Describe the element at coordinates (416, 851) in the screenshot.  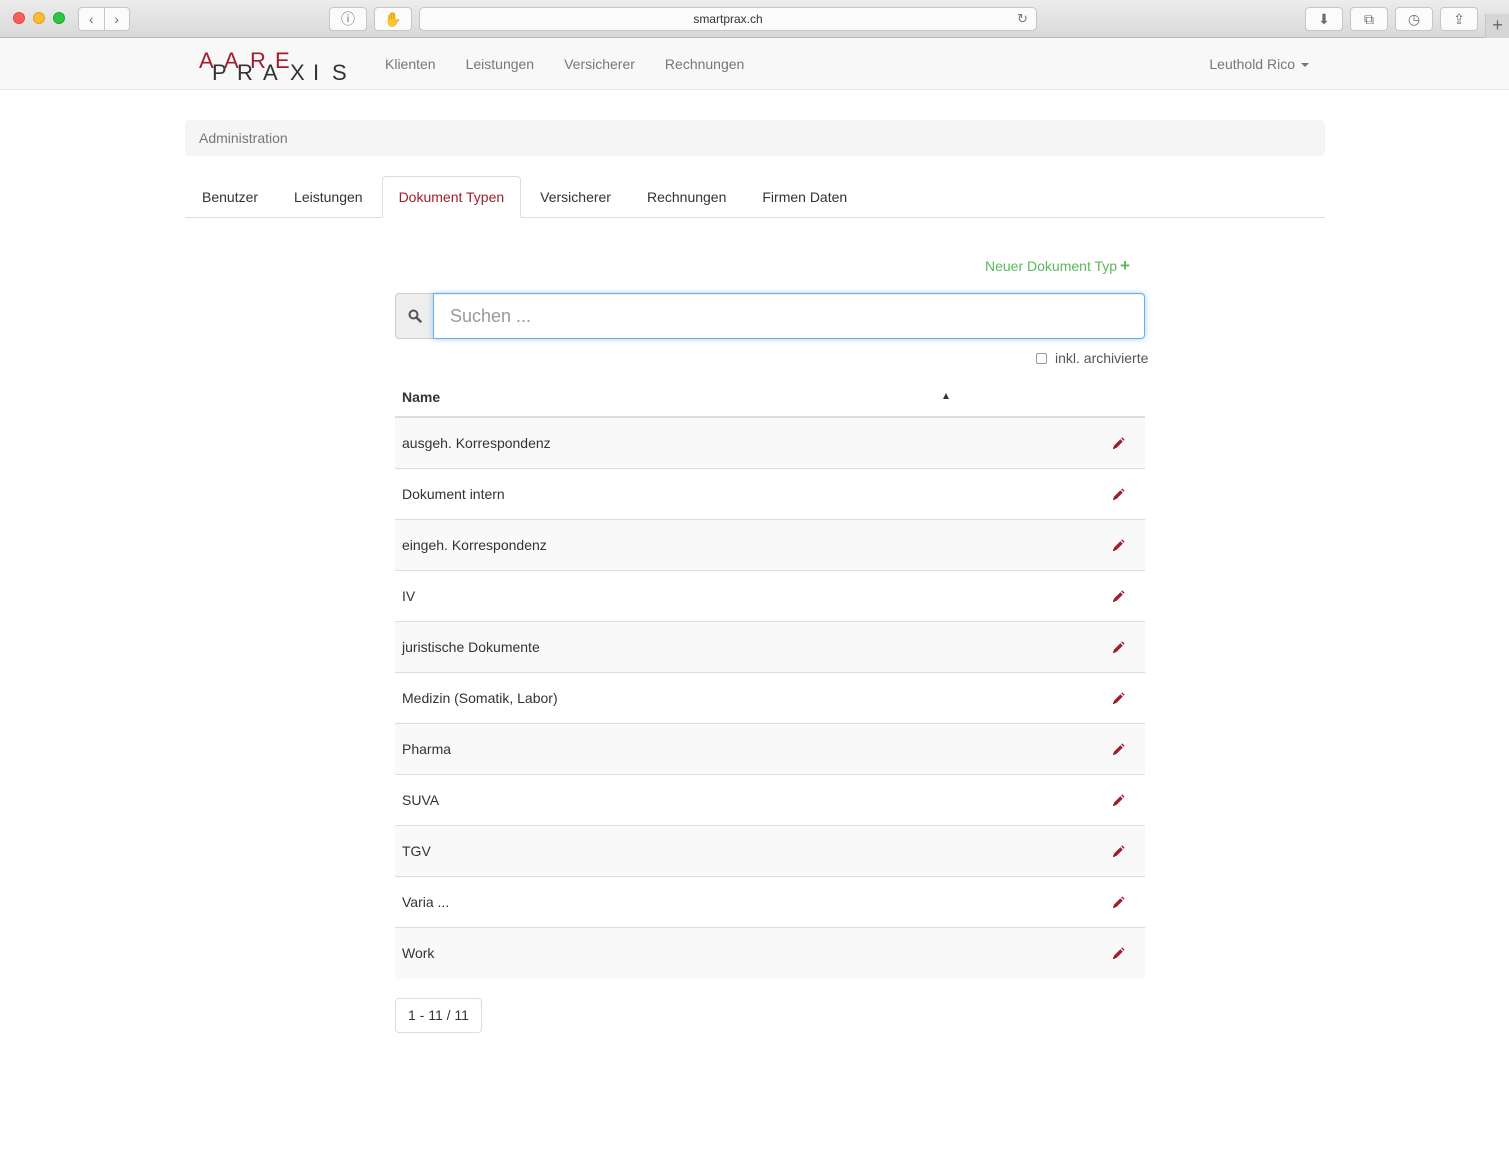
I see `row-name: TGV` at that location.